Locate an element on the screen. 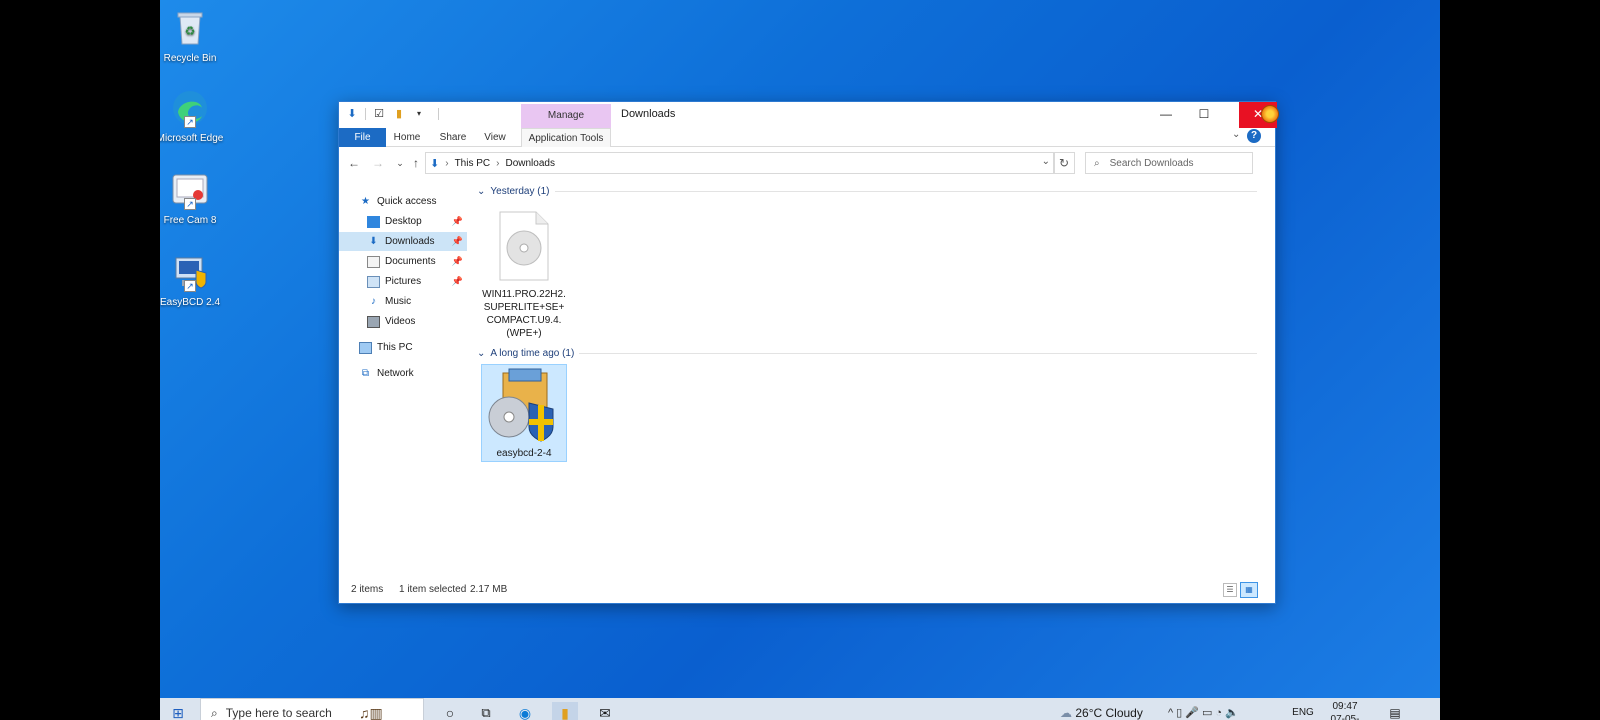  wifi-icon: ◔ is located at coordinates (1220, 713).